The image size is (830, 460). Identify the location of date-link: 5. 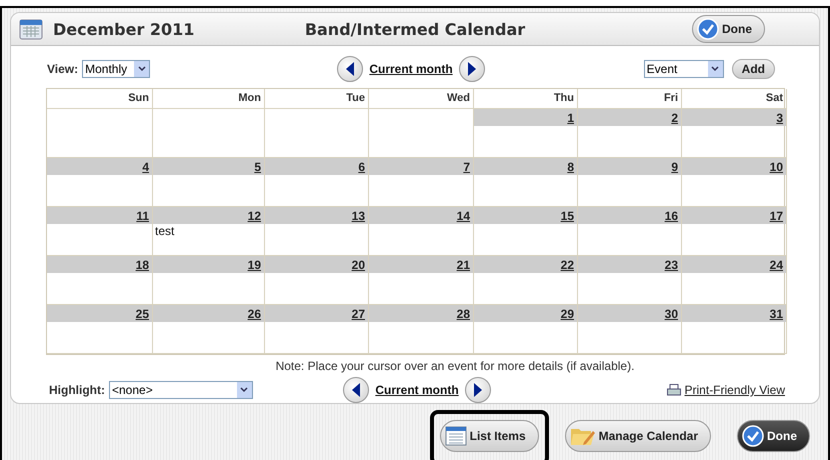
(257, 167).